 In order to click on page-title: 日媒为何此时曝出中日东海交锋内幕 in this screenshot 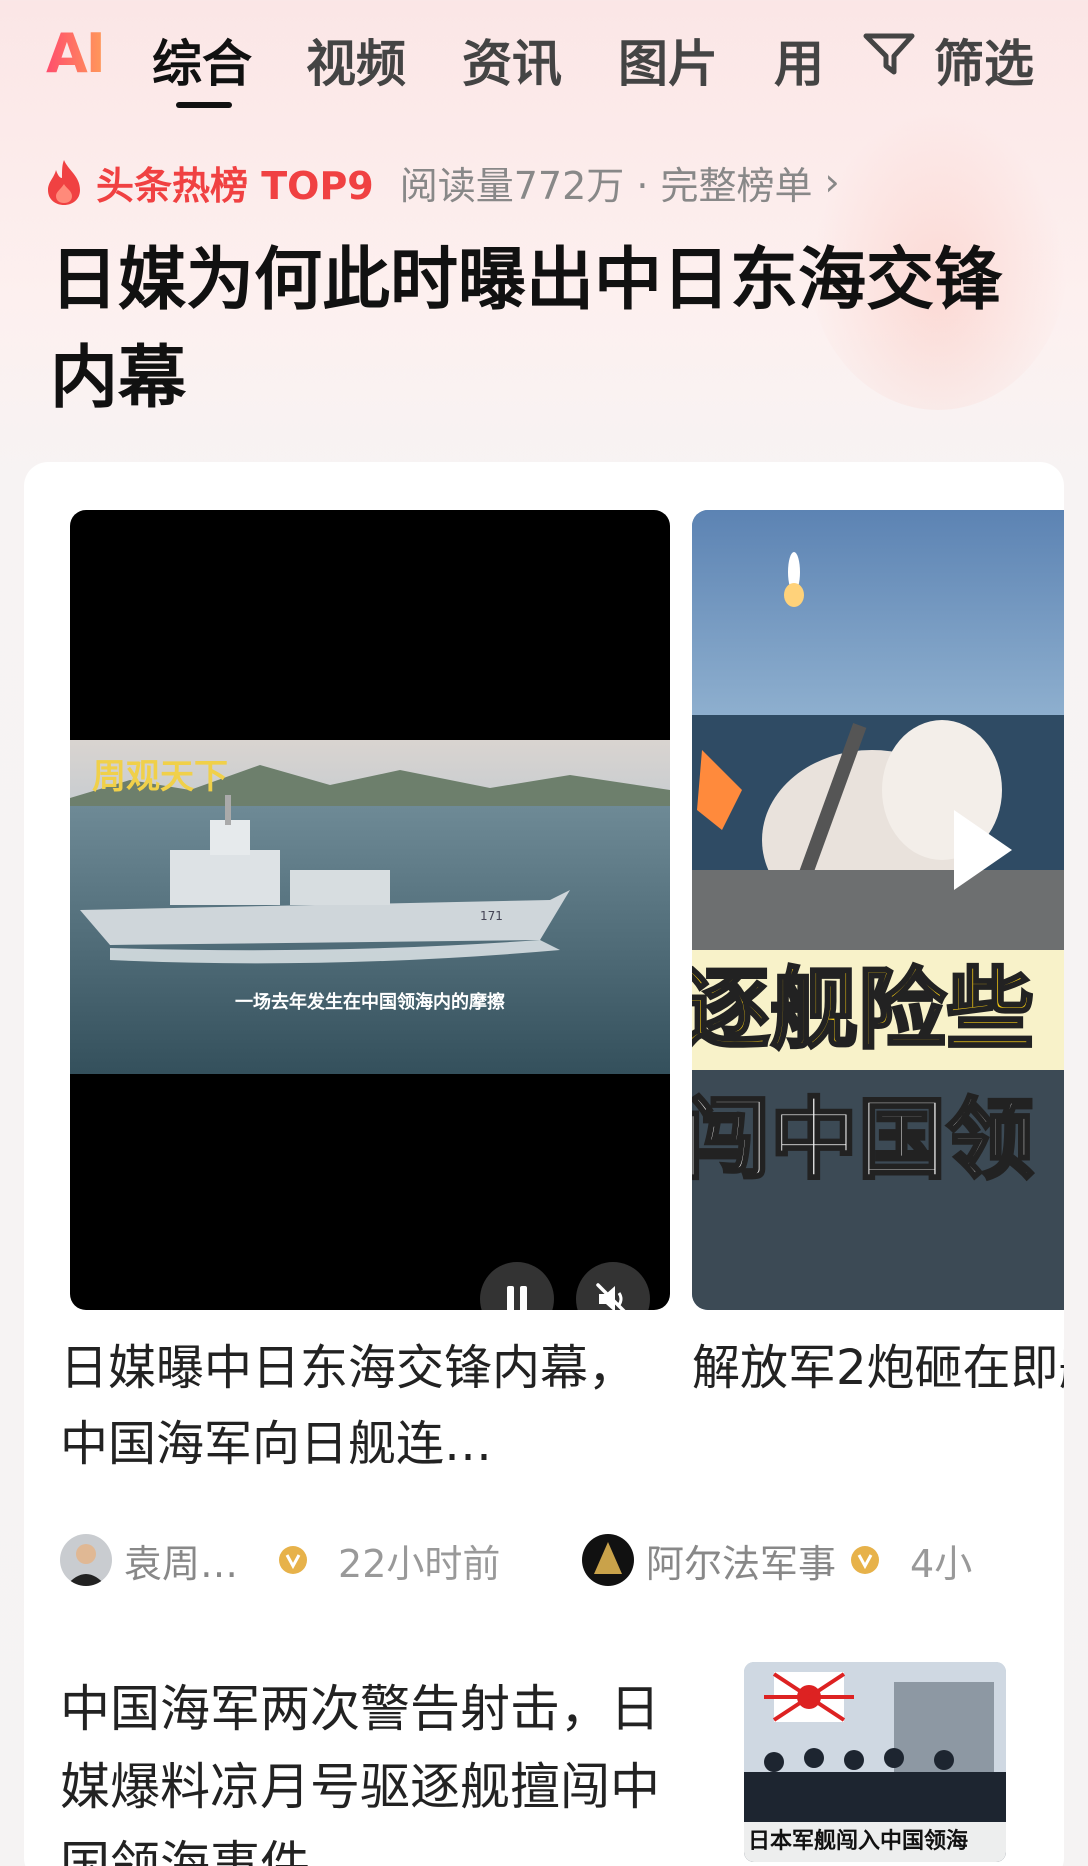, I will do `click(540, 330)`.